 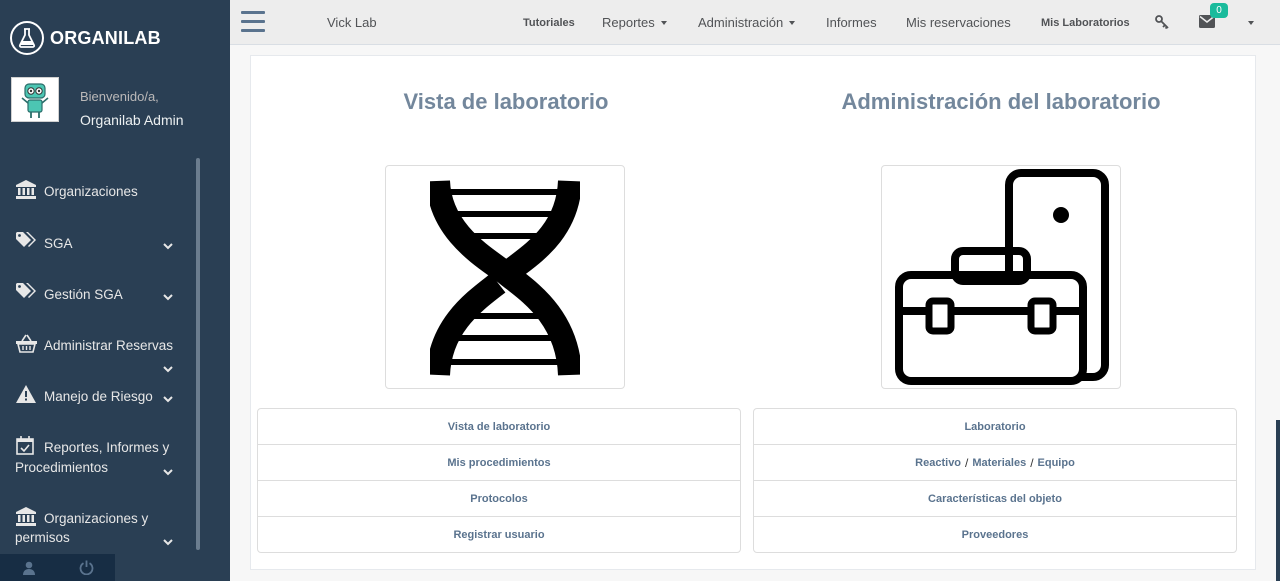 I want to click on sidebar-item-organizaciones-permisos: Organizaciones y permisos, so click(x=97, y=528).